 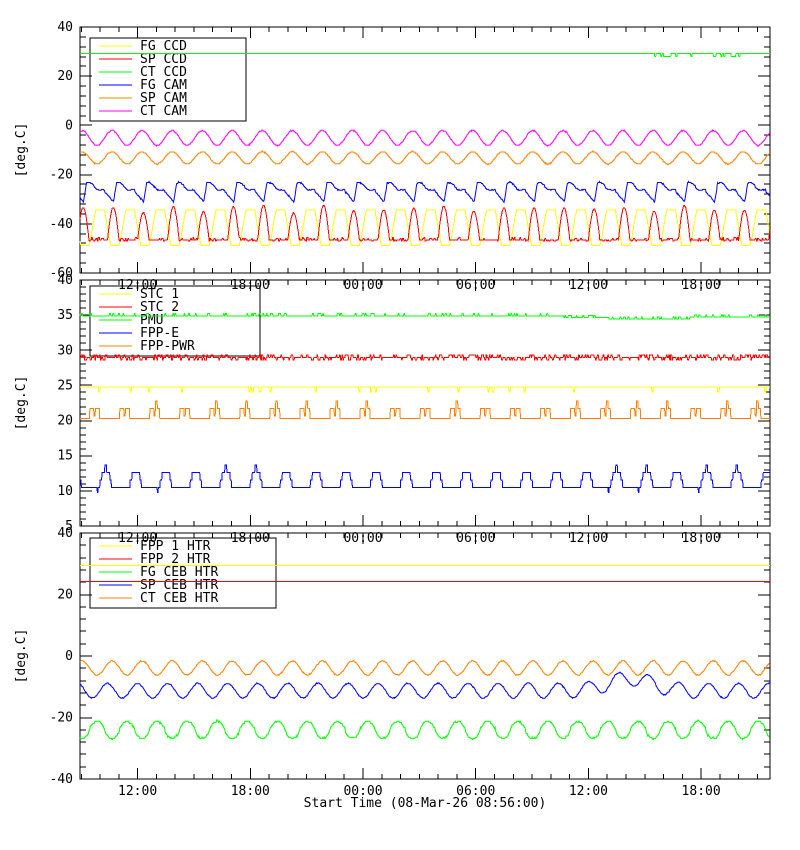 What do you see at coordinates (362, 791) in the screenshot?
I see `x-tick-label: 00:00` at bounding box center [362, 791].